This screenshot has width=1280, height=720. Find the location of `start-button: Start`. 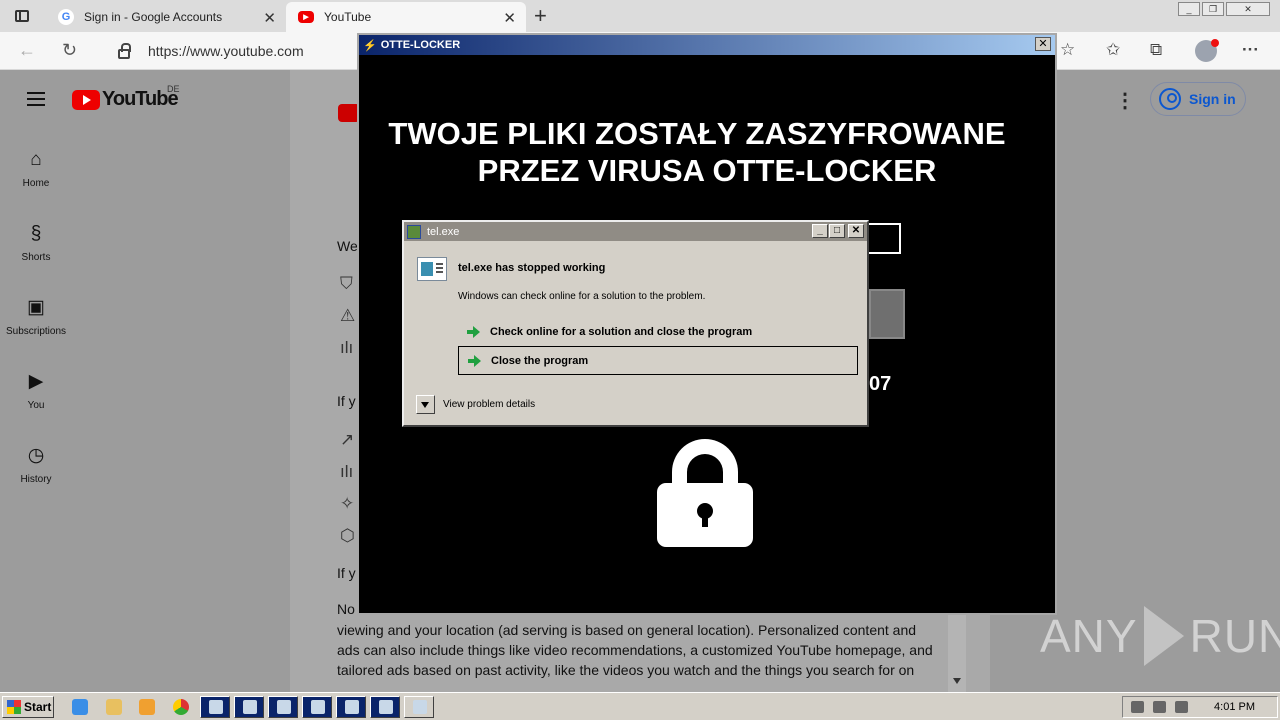

start-button: Start is located at coordinates (28, 707).